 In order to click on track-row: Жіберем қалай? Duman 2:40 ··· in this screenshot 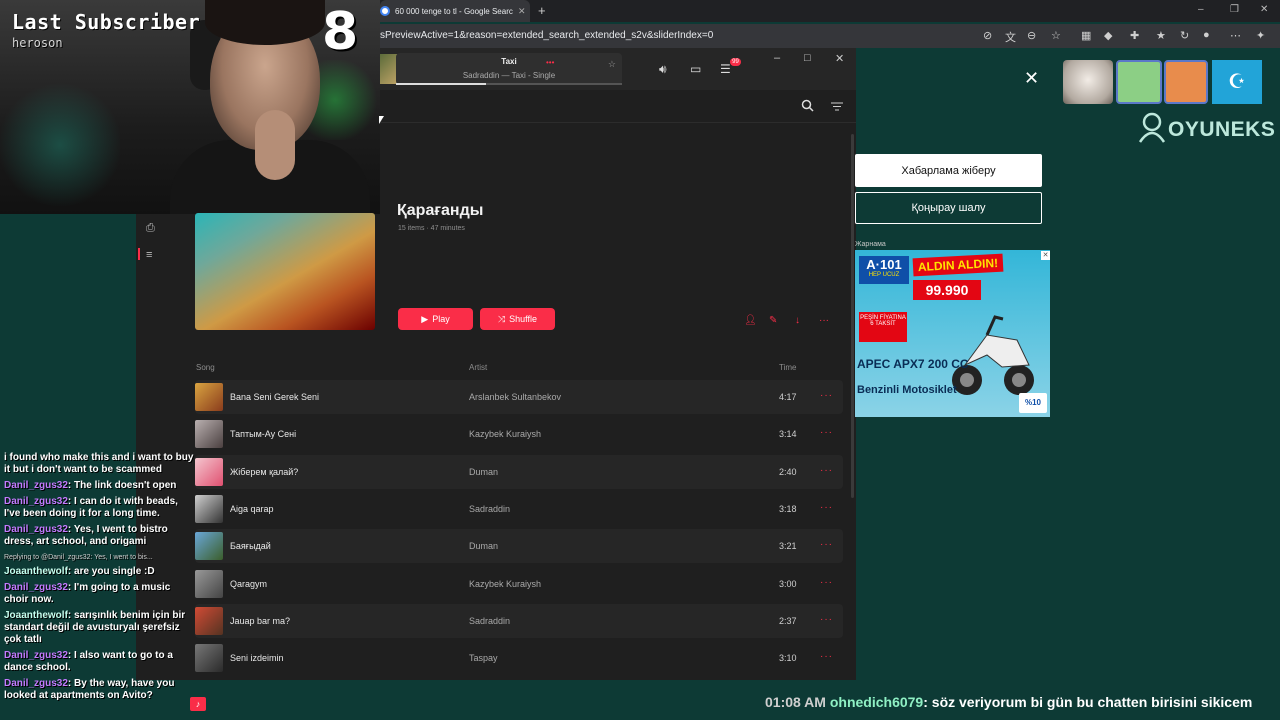, I will do `click(519, 471)`.